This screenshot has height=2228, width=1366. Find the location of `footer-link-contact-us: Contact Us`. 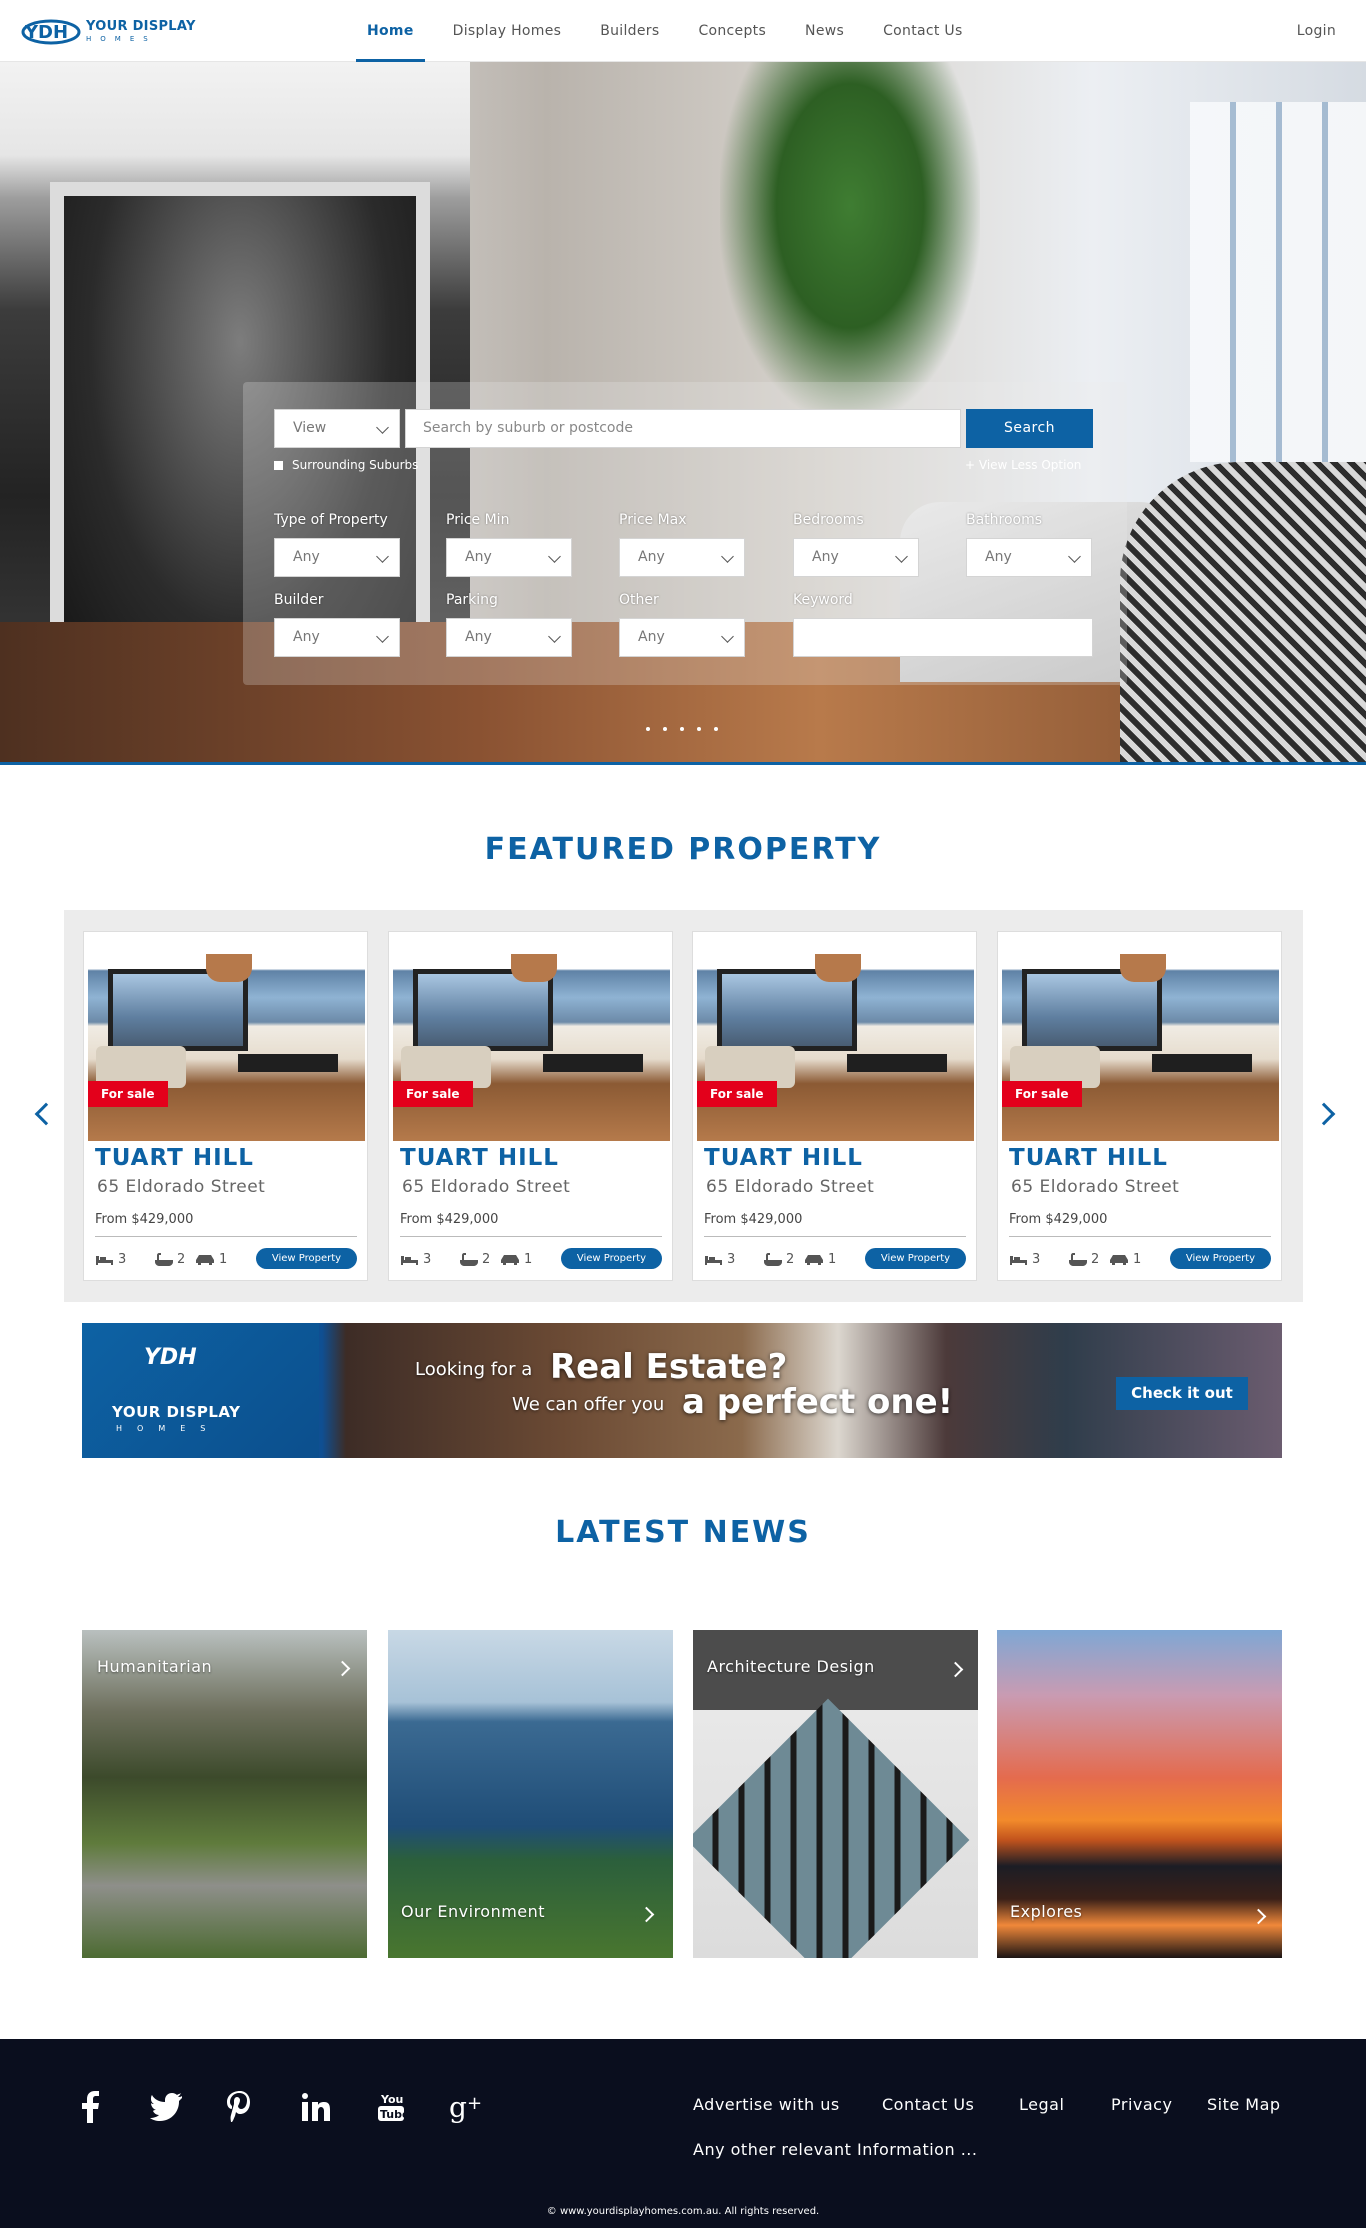

footer-link-contact-us: Contact Us is located at coordinates (928, 2104).